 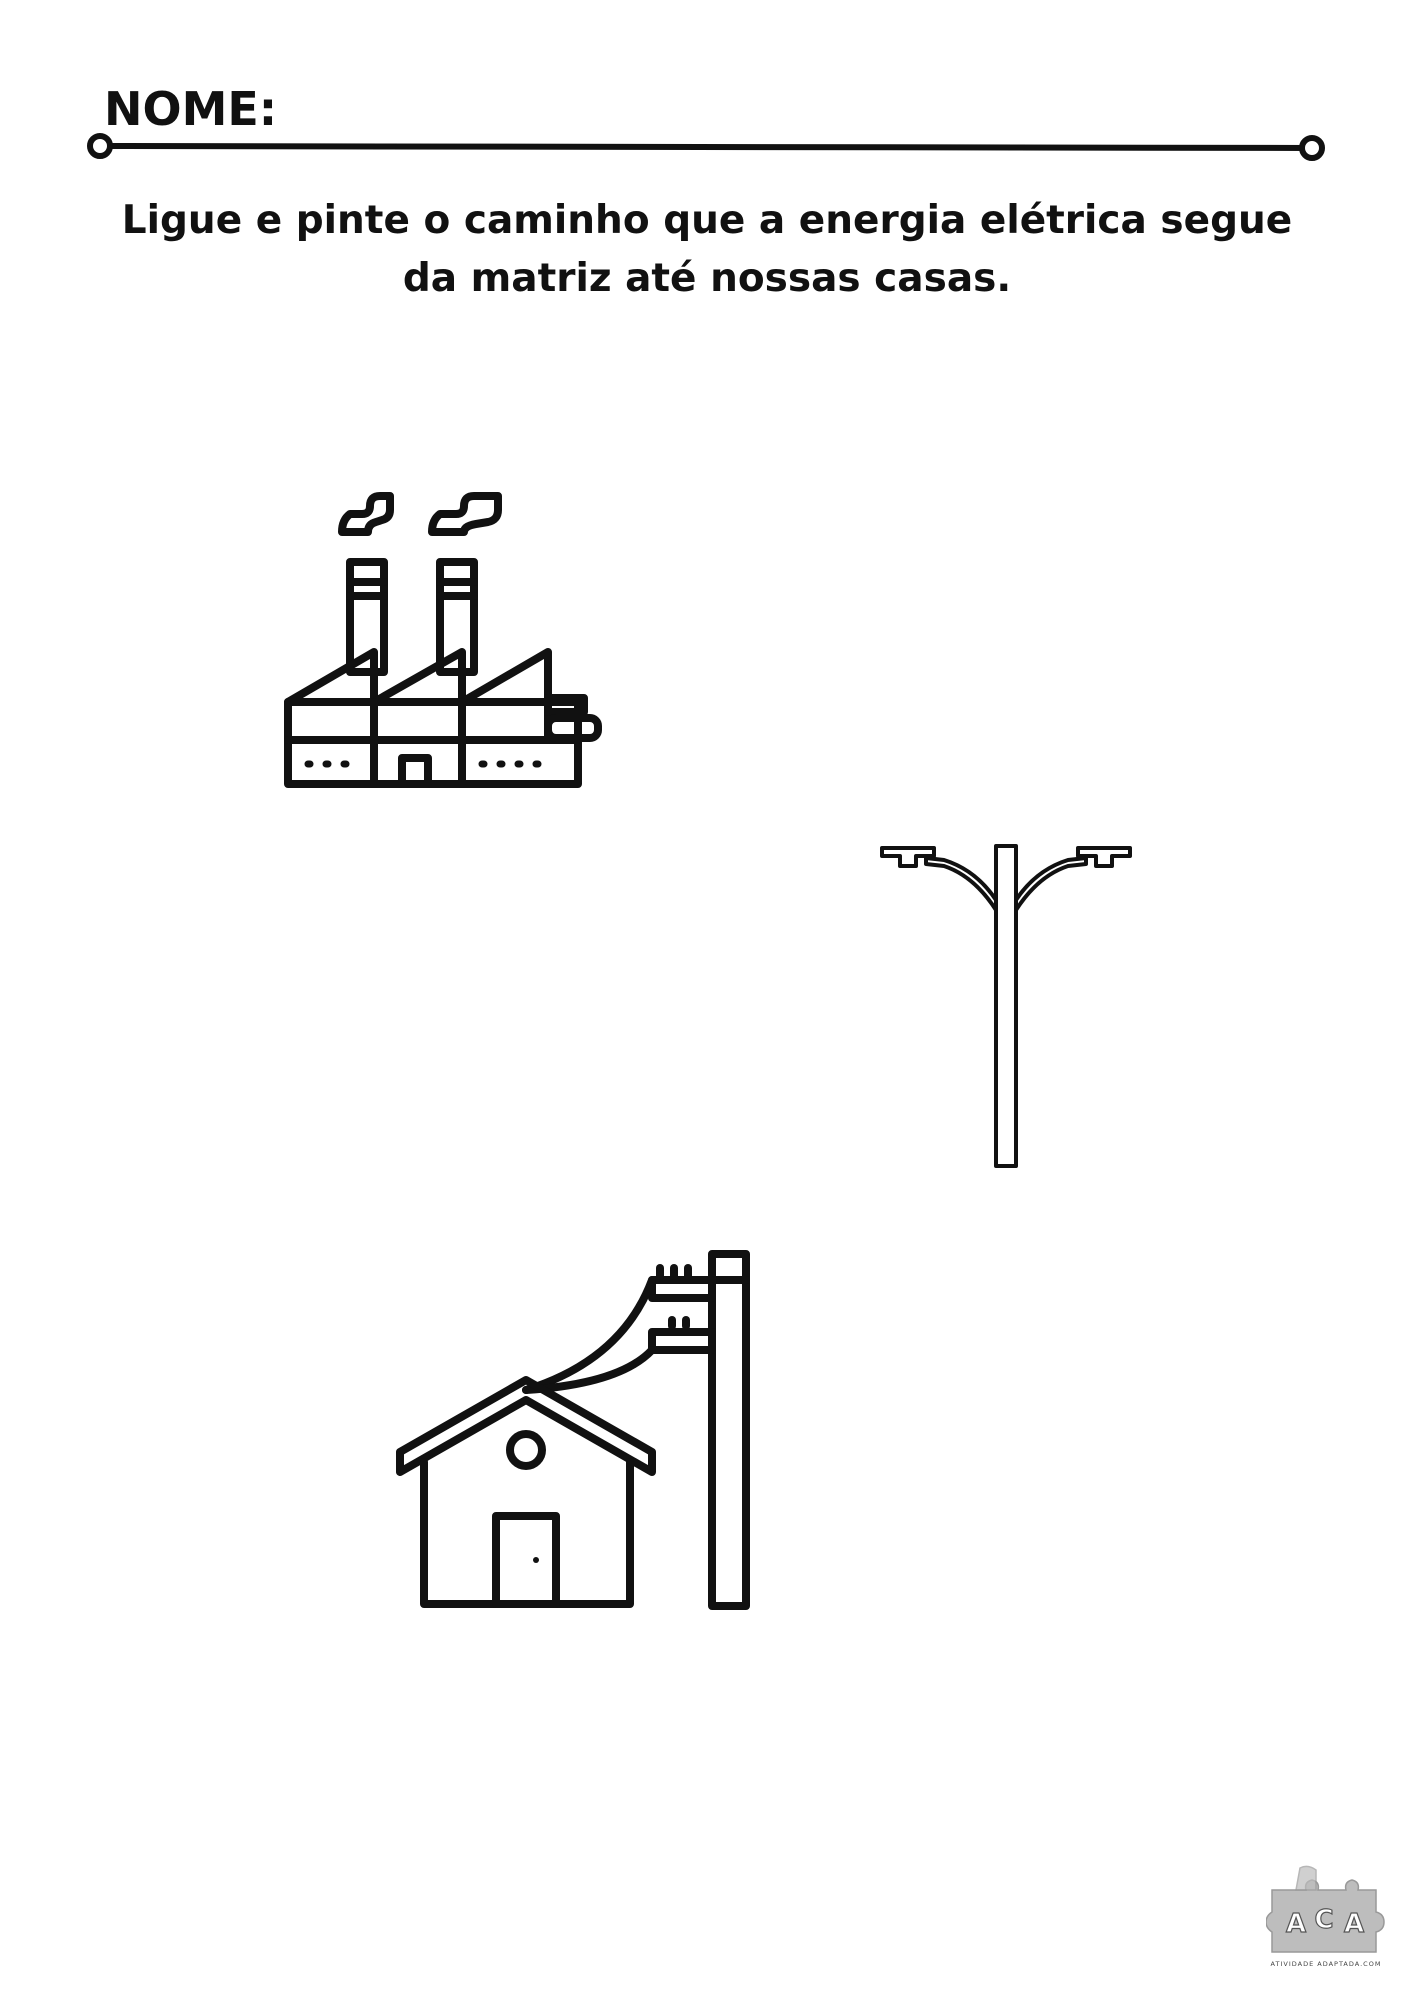 I want to click on name-write-line, so click(x=706, y=147).